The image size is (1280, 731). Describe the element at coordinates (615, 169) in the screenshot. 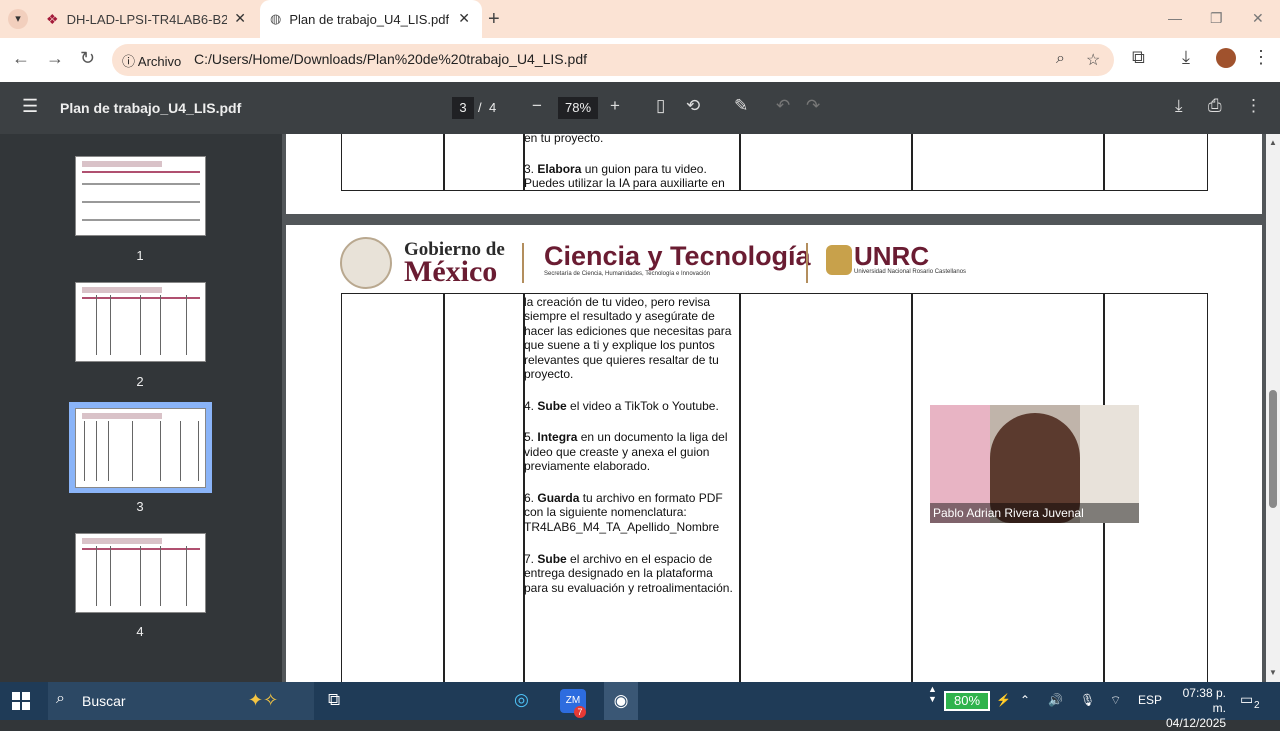

I see `doc-step: 3. Elabora un guion para tu video.` at that location.